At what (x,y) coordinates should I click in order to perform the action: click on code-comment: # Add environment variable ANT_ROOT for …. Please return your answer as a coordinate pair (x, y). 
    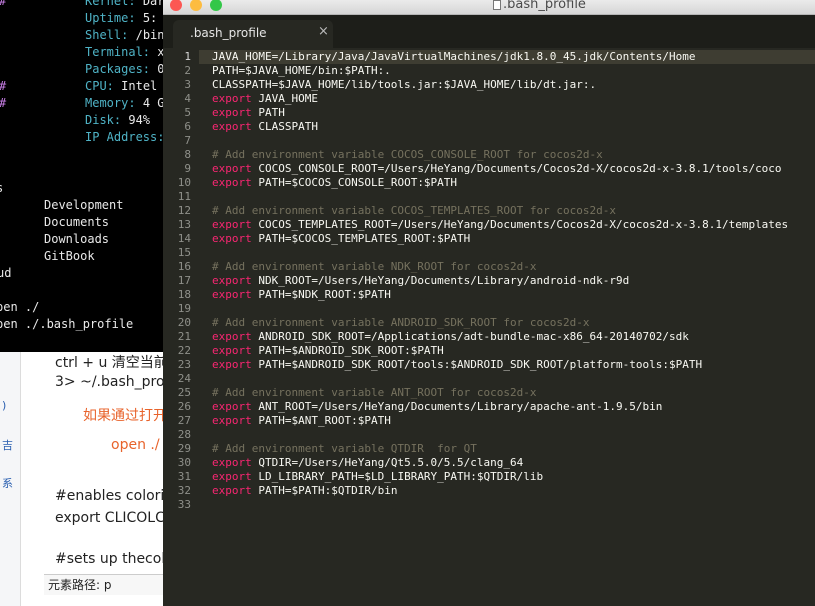
    Looking at the image, I should click on (374, 392).